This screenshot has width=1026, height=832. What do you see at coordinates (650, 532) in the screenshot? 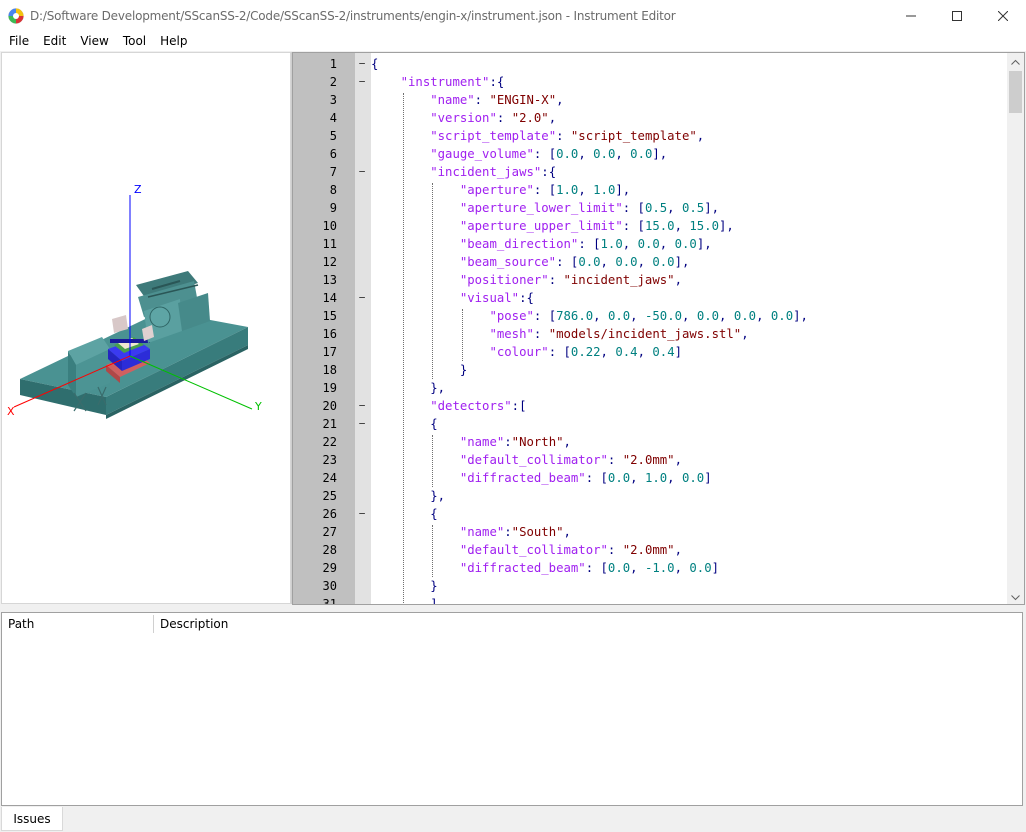
I see `code-line: 27 "name":"South",` at bounding box center [650, 532].